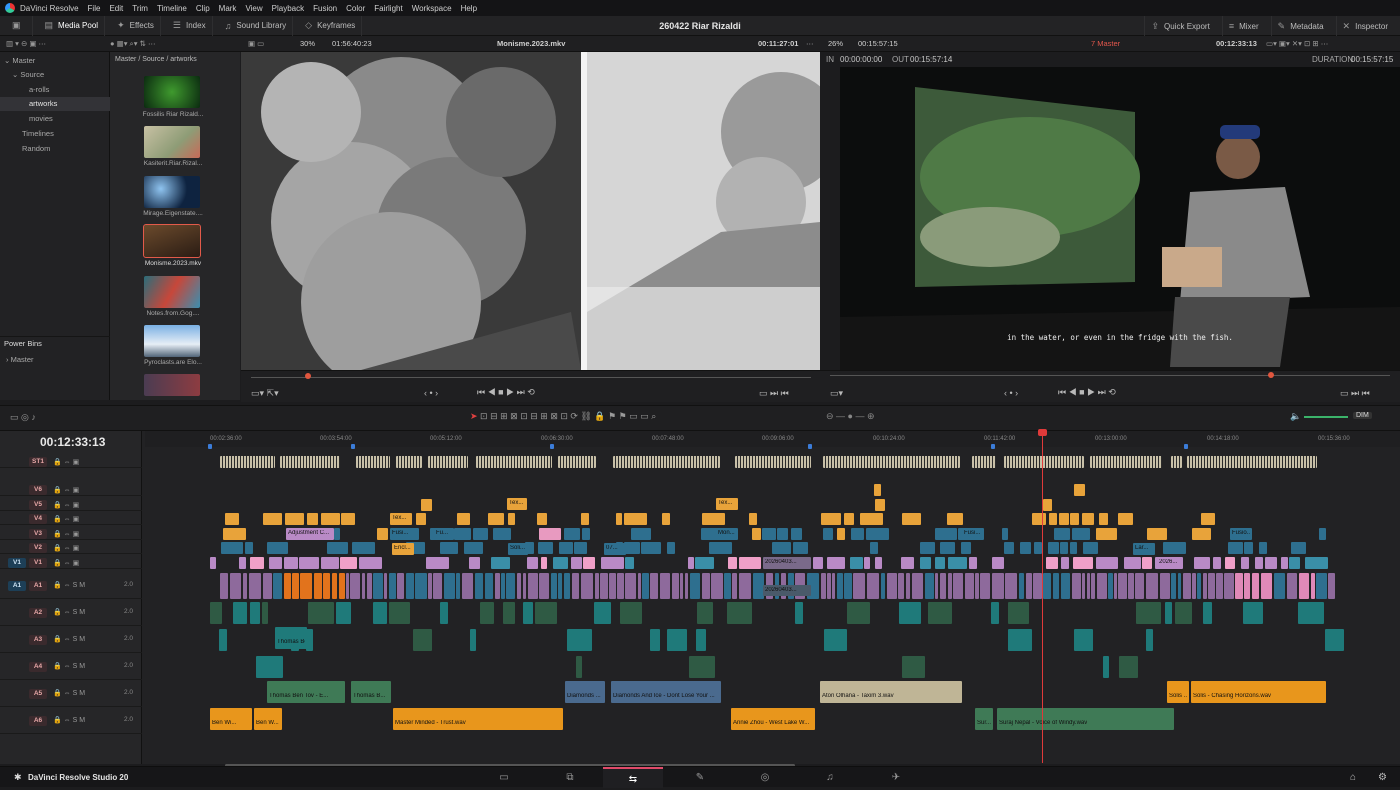  What do you see at coordinates (132, 44) in the screenshot?
I see `thumbnail-view-icon: ● ▦▾ ⌕▾ ⇅ ⋯` at bounding box center [132, 44].